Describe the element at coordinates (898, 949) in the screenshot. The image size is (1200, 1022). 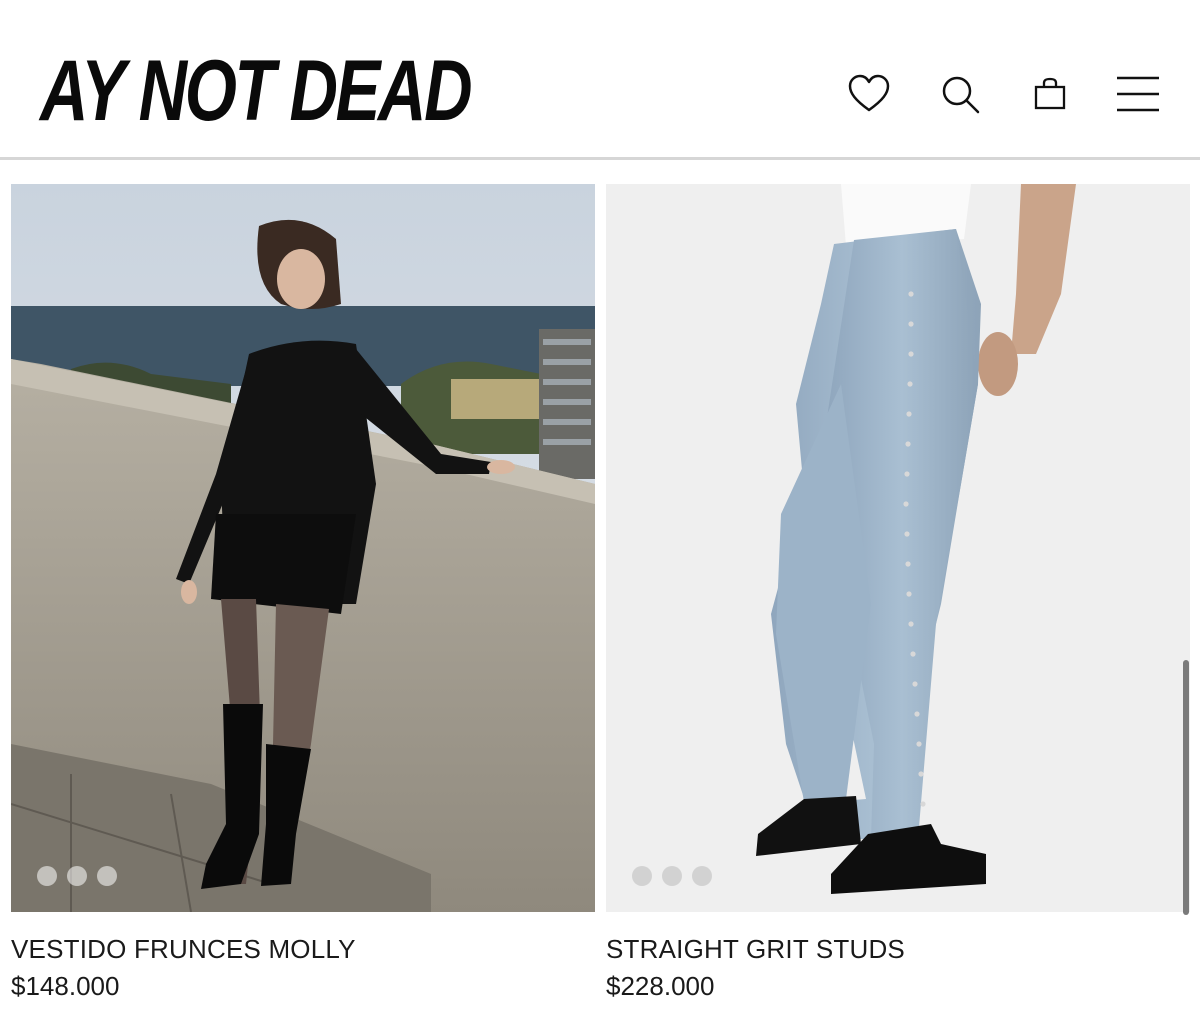
I see `product-name: STRAIGHT GRIT STUDS` at that location.